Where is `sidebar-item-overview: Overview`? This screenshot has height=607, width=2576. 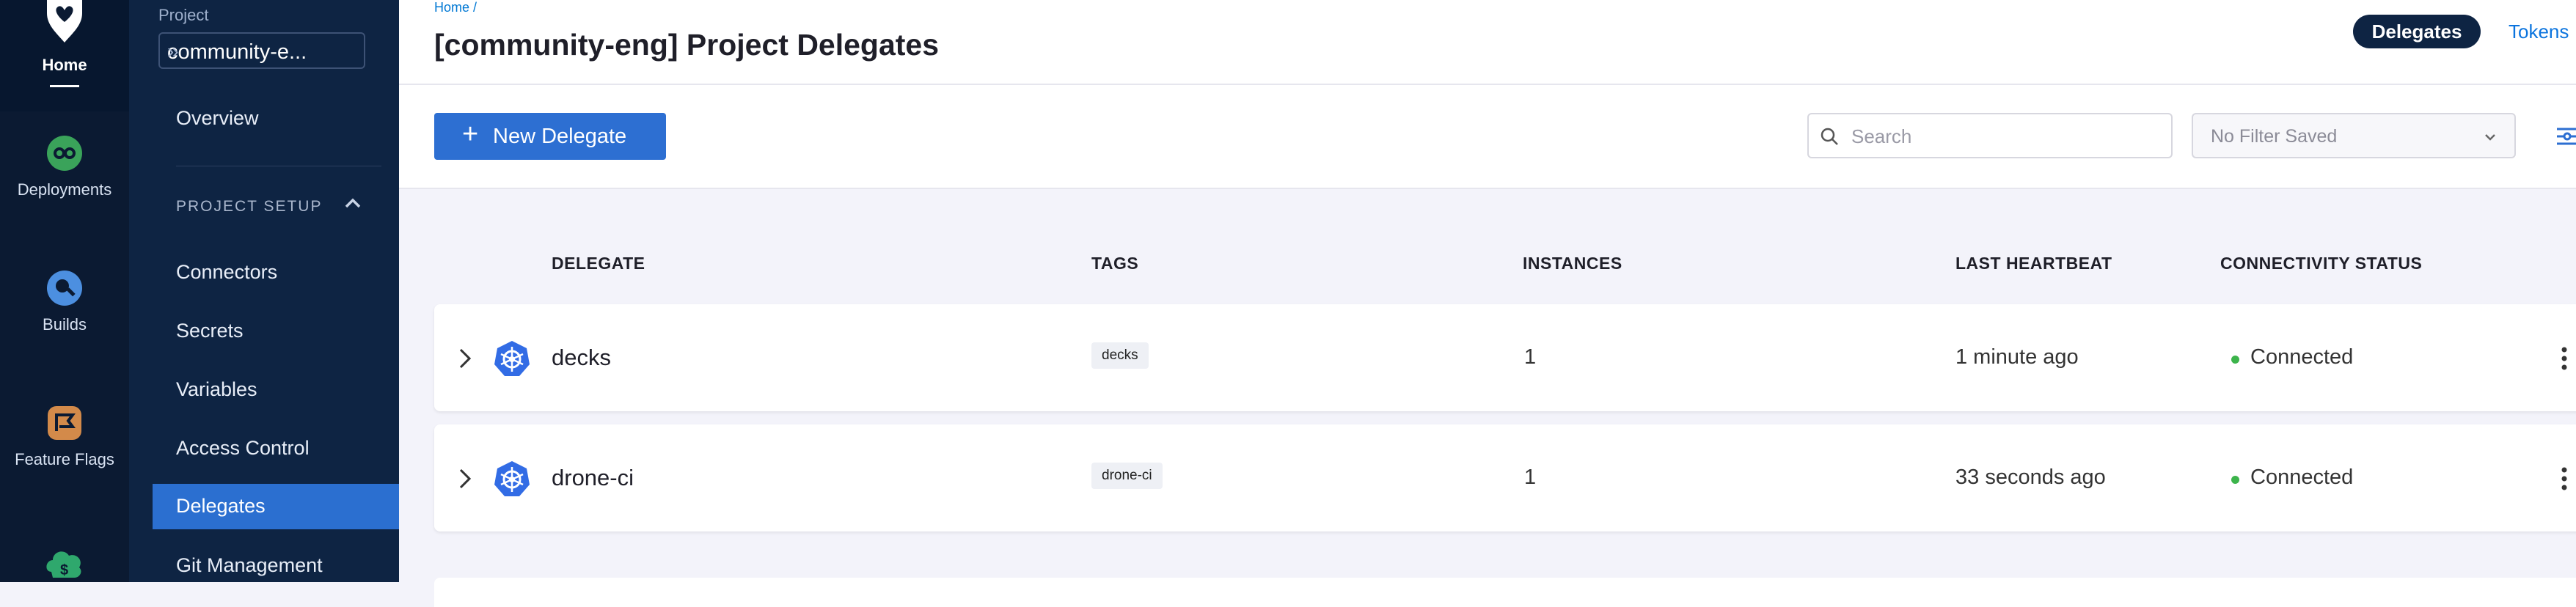
sidebar-item-overview: Overview is located at coordinates (217, 119).